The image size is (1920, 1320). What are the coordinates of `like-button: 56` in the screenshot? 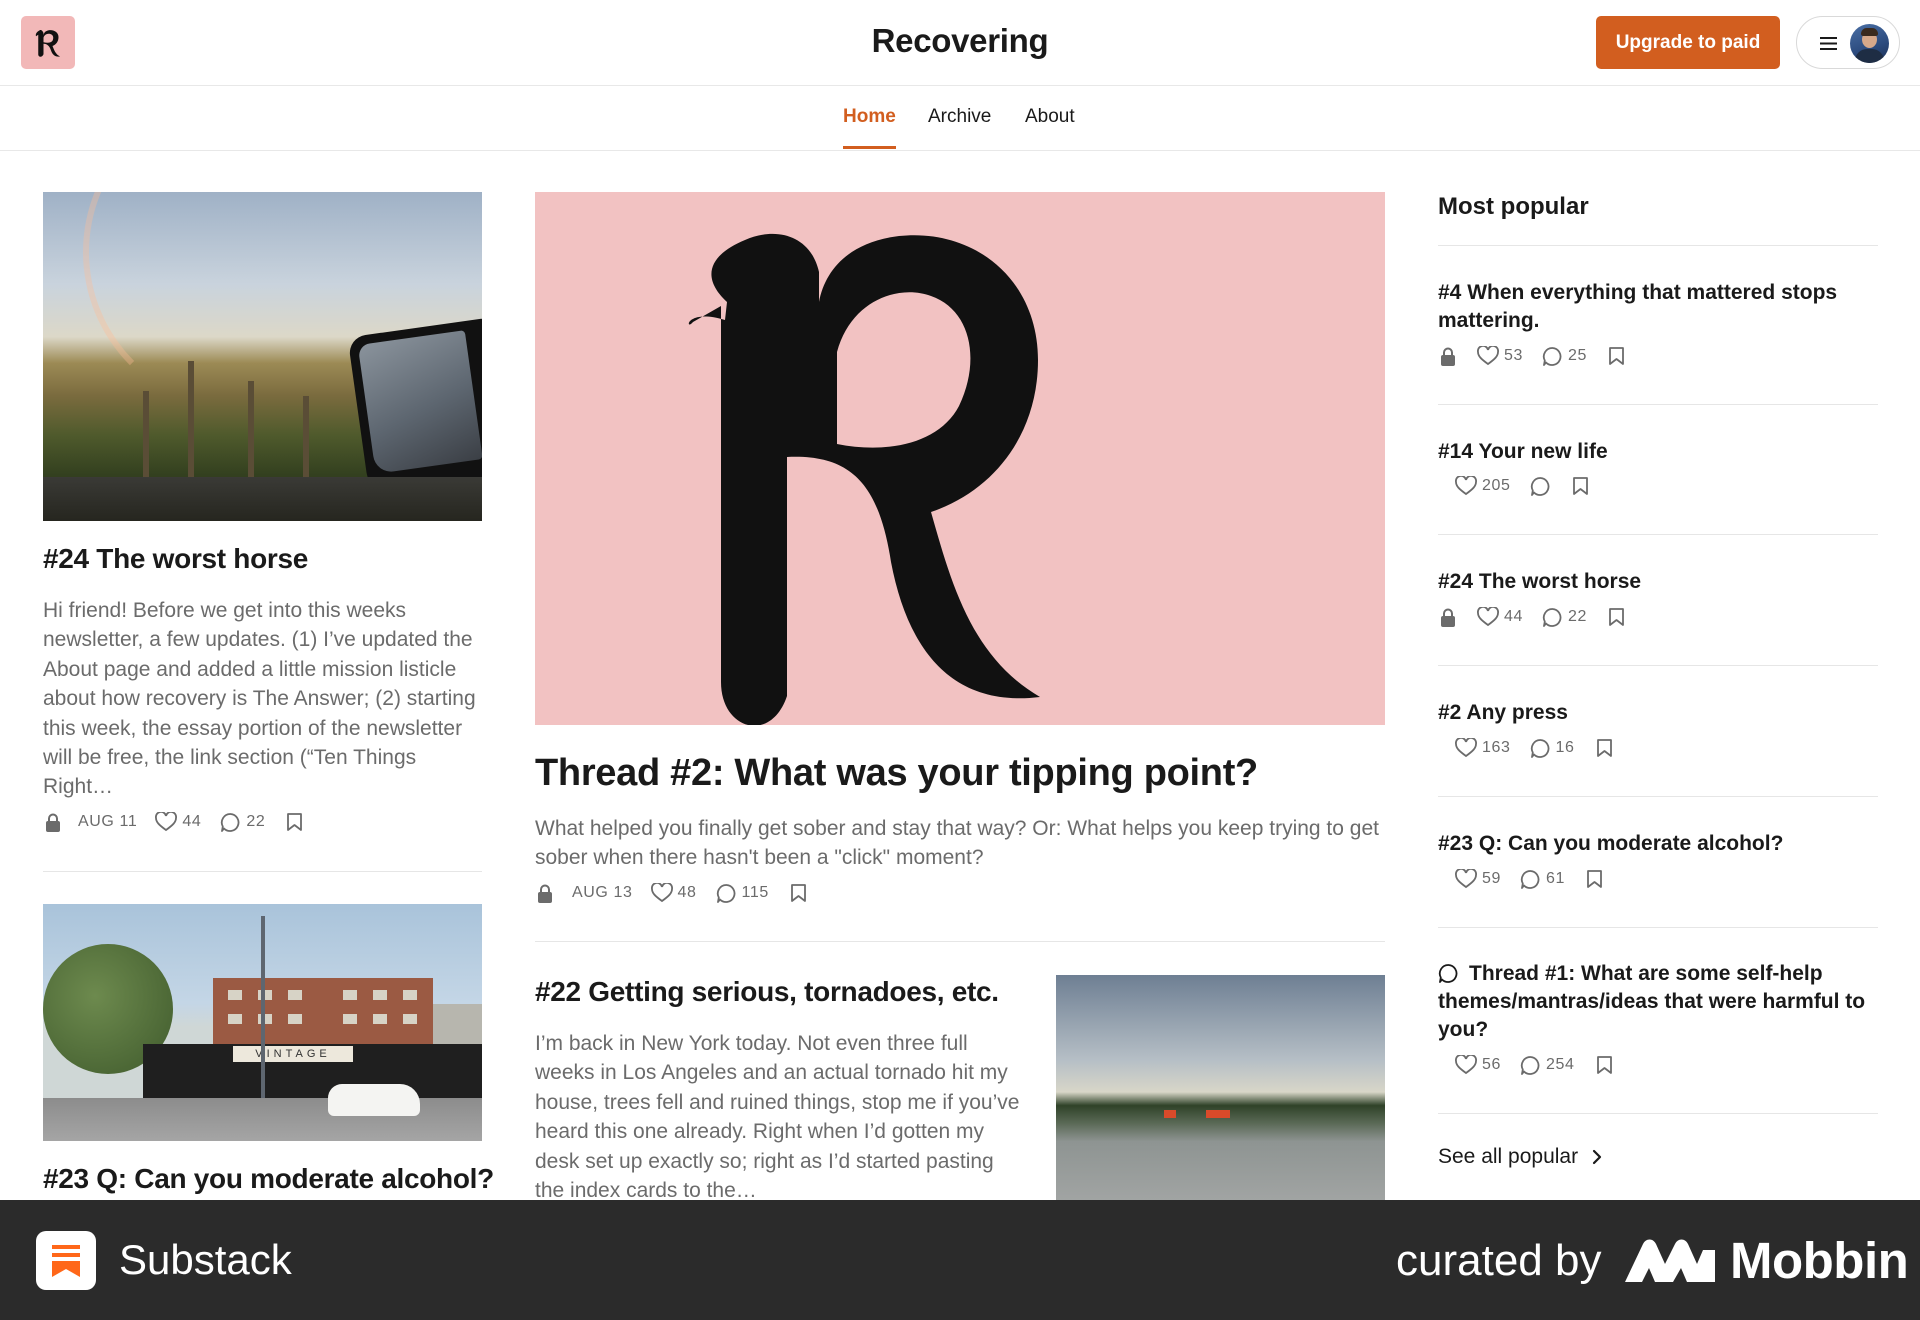 It's located at (1478, 1065).